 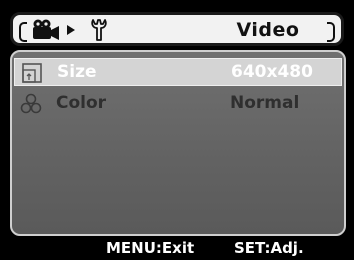 I want to click on header-bar: Video, so click(x=177, y=29).